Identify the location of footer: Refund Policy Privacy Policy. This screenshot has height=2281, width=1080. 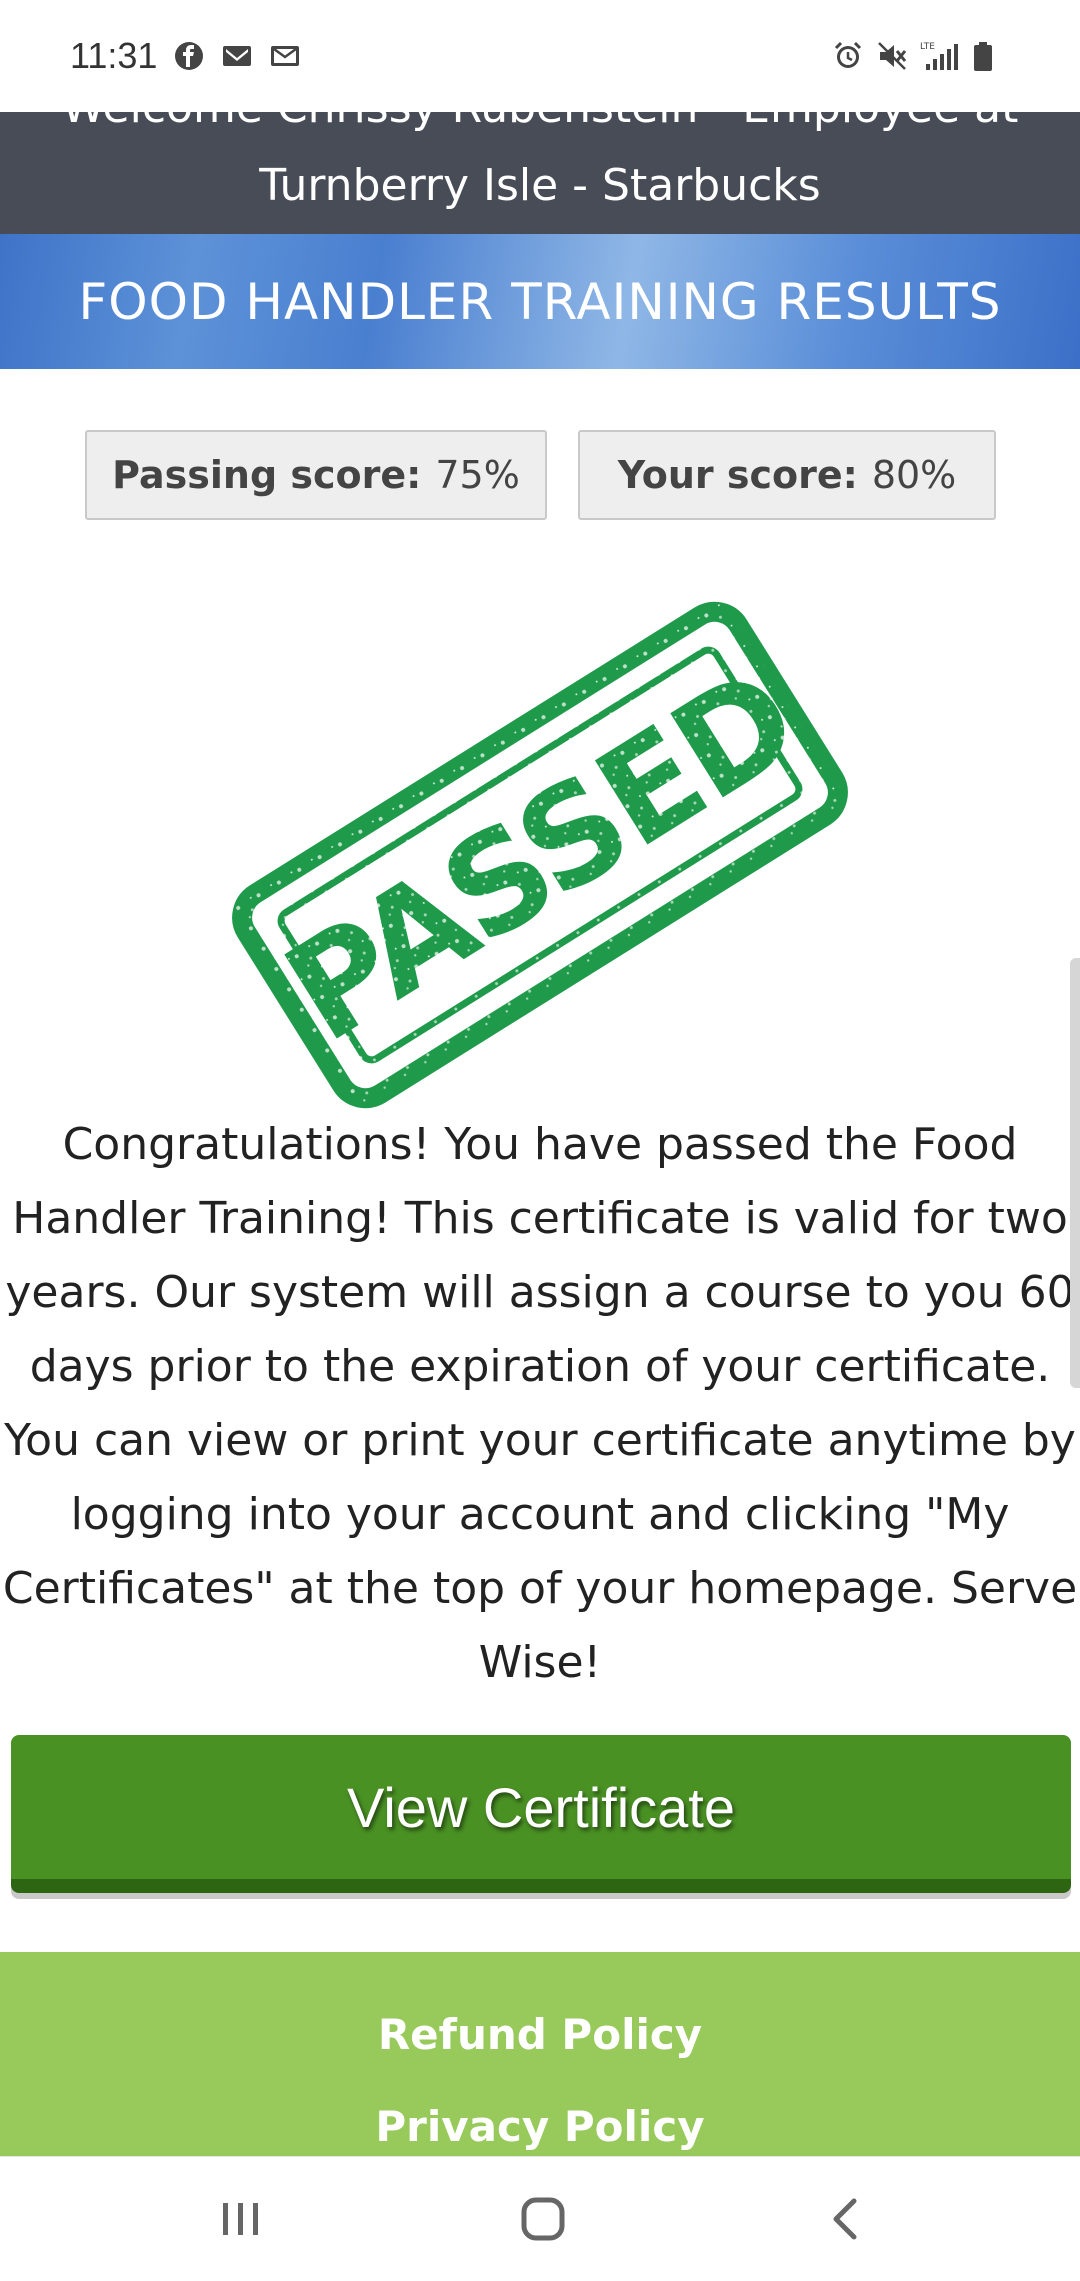
(540, 2054).